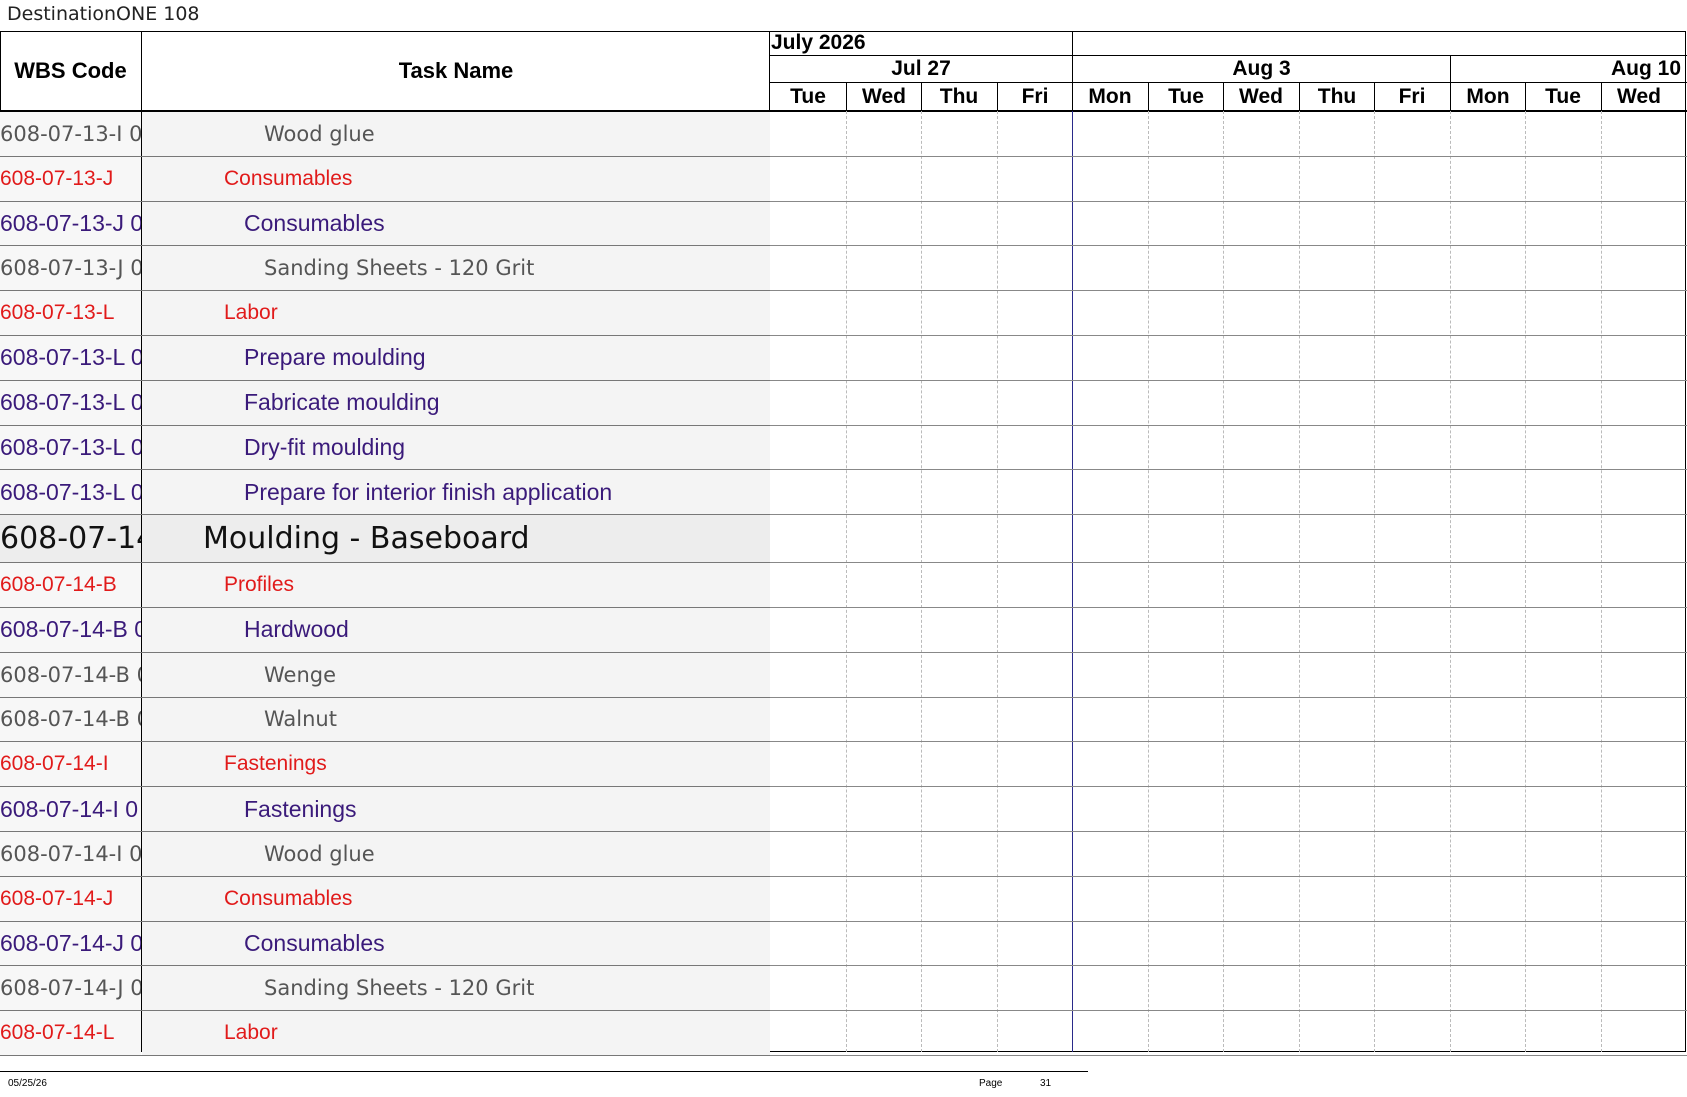 The height and width of the screenshot is (1097, 1687). I want to click on table-row: 608-07-13-J 0 Consumables, so click(385, 224).